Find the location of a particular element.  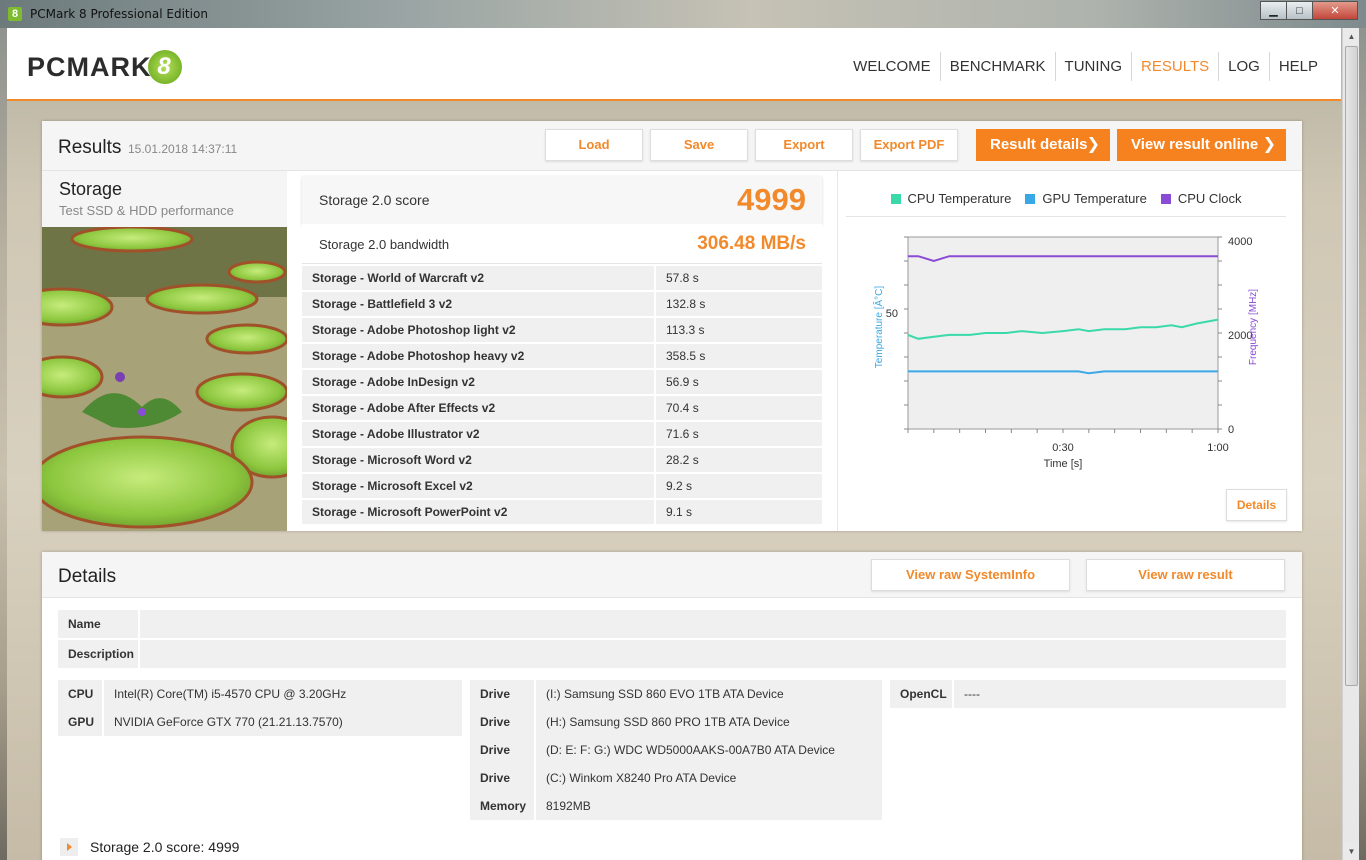

legend-label: GPU Temperature is located at coordinates (1094, 198).